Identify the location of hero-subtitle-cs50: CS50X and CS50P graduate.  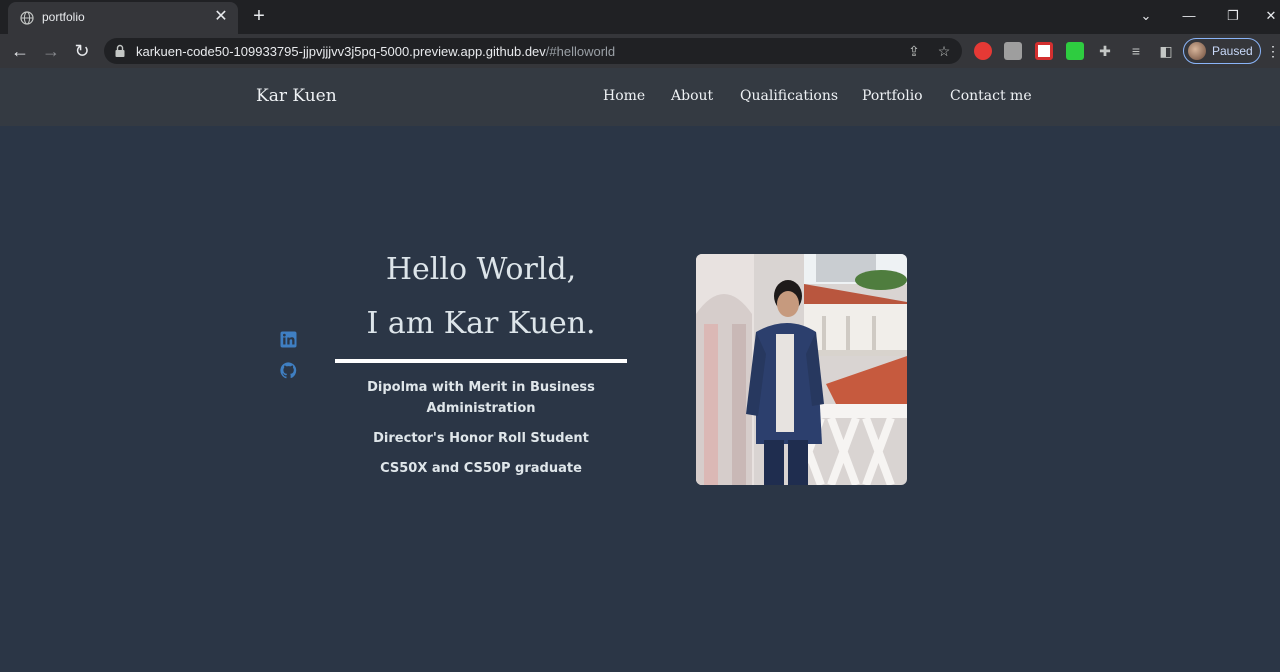
(481, 468).